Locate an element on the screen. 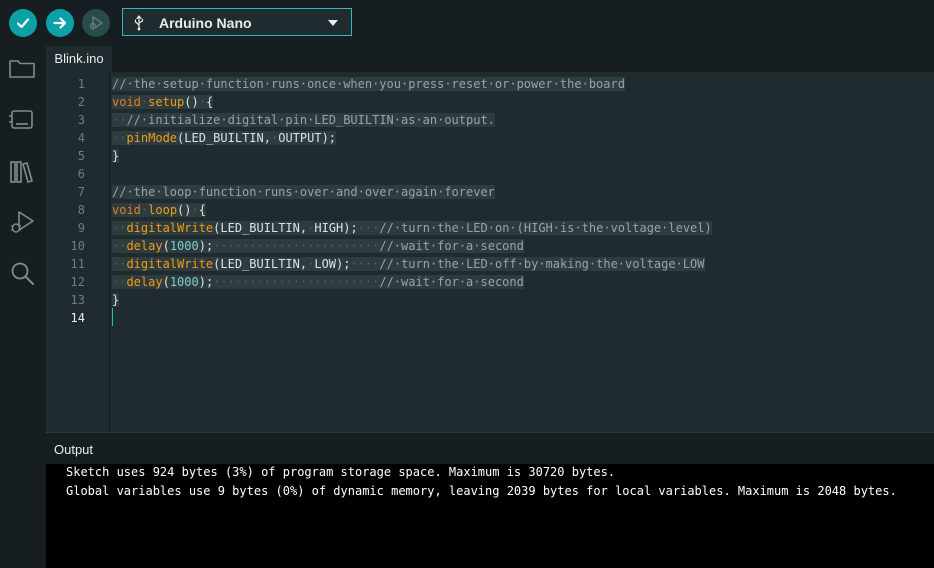 The height and width of the screenshot is (568, 934). text-cursor is located at coordinates (112, 317).